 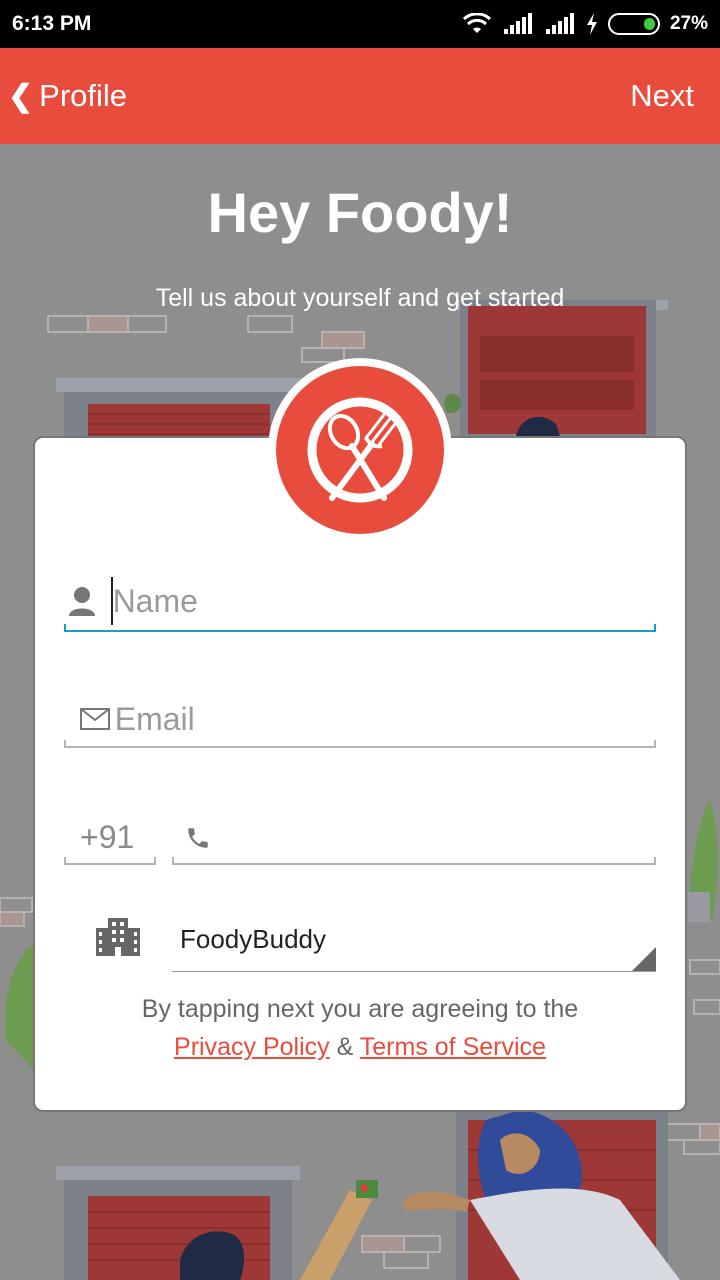 I want to click on name-underline, so click(x=360, y=628).